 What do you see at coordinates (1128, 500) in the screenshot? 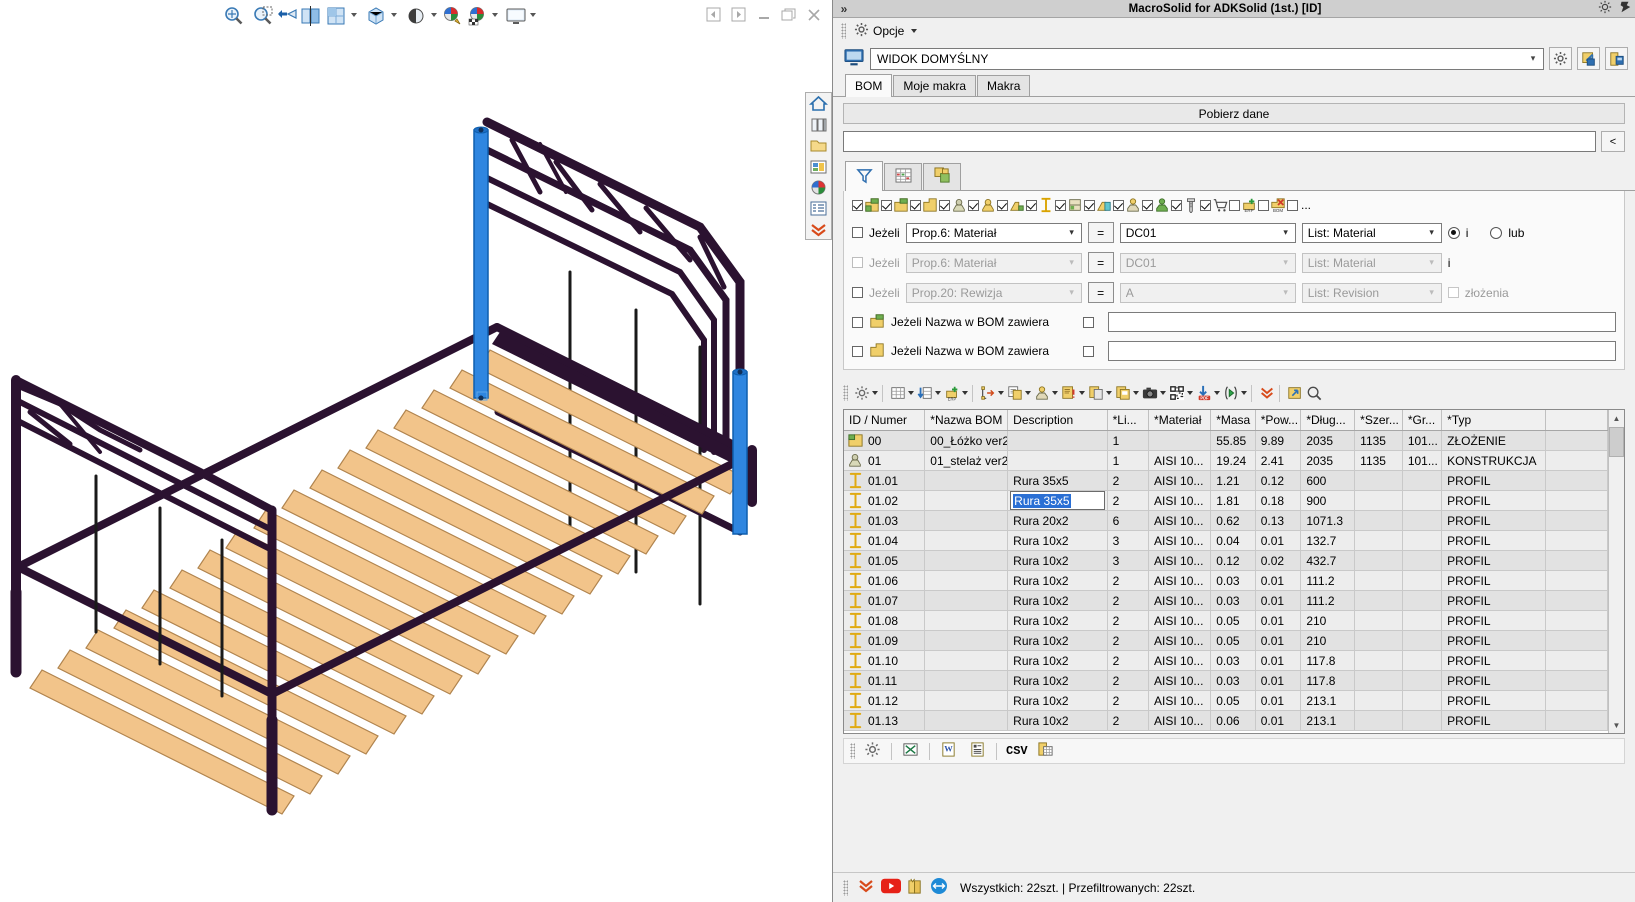
I see `cell-qty: 2` at bounding box center [1128, 500].